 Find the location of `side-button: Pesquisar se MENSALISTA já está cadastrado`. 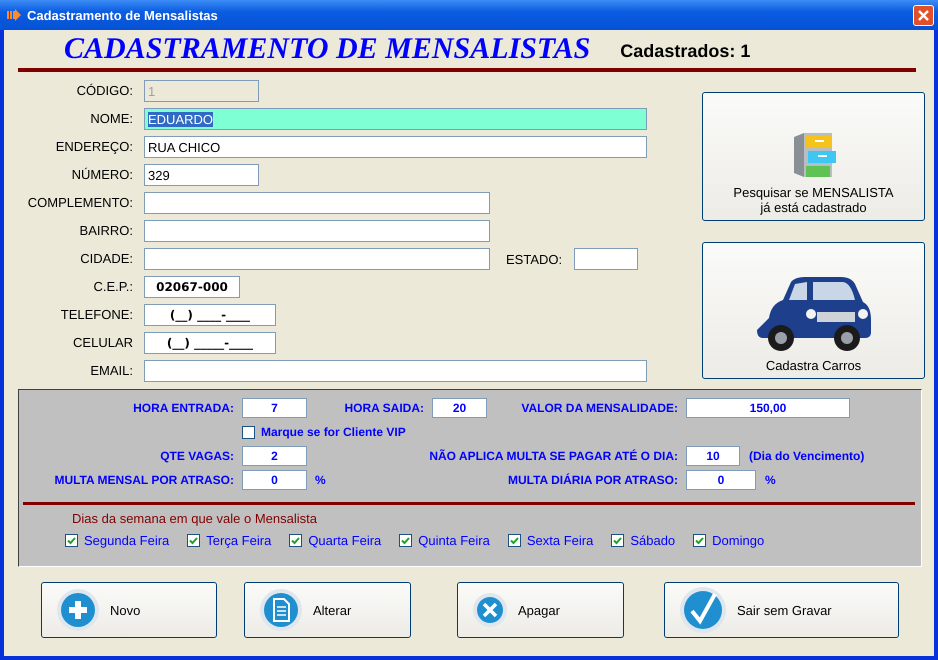

side-button: Pesquisar se MENSALISTA já está cadastrado is located at coordinates (813, 156).